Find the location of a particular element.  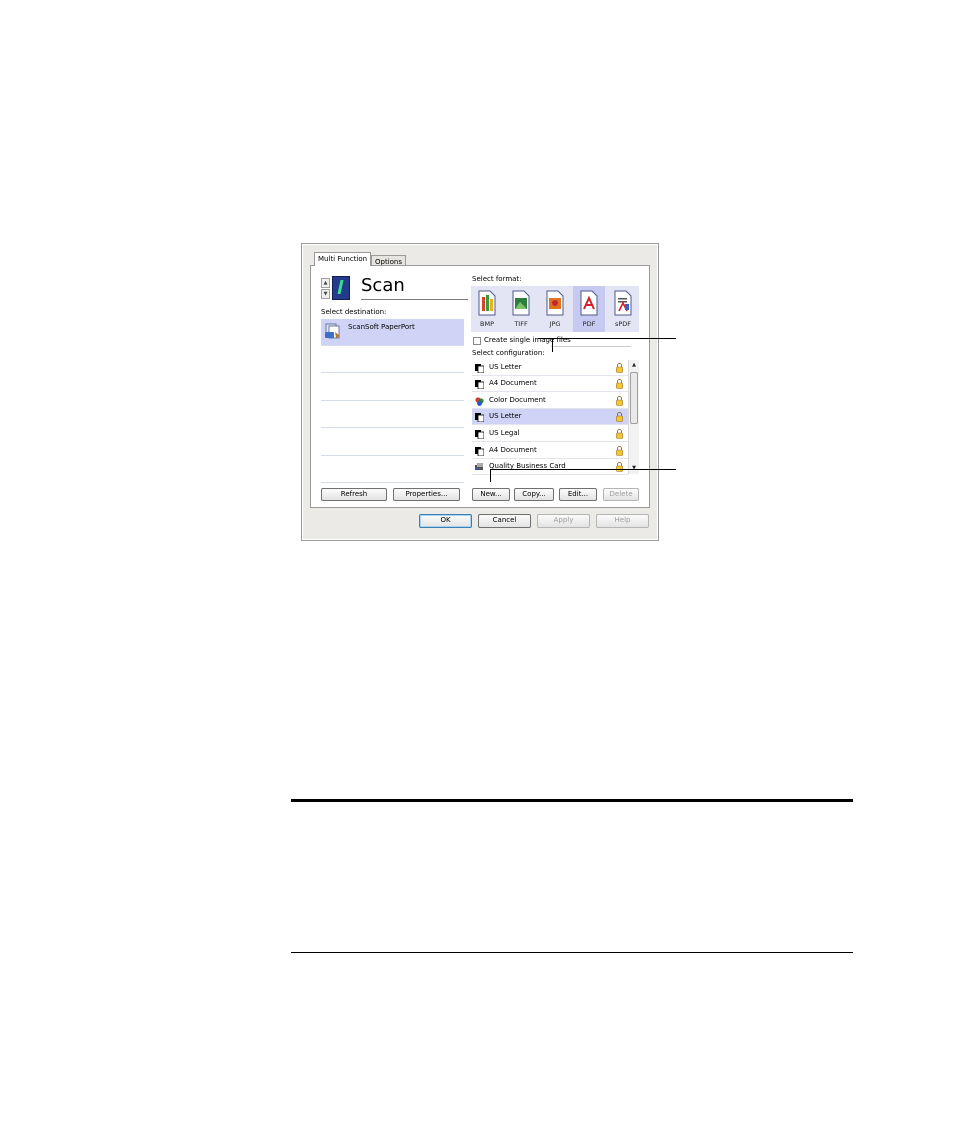

spdf-icon is located at coordinates (623, 303).